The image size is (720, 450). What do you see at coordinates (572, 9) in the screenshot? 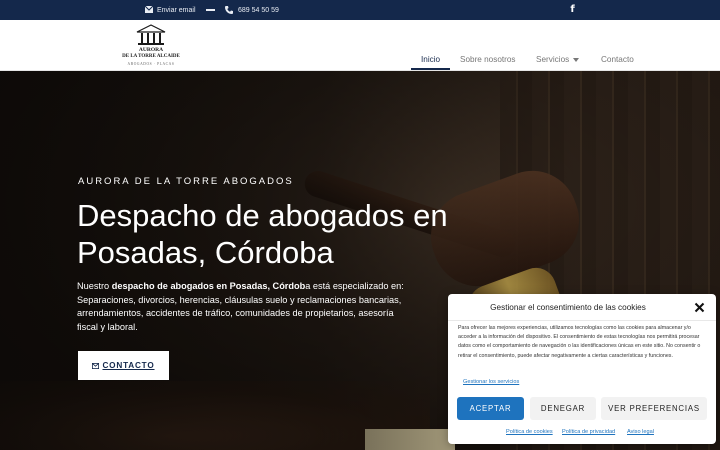
I see `facebook-icon: f` at bounding box center [572, 9].